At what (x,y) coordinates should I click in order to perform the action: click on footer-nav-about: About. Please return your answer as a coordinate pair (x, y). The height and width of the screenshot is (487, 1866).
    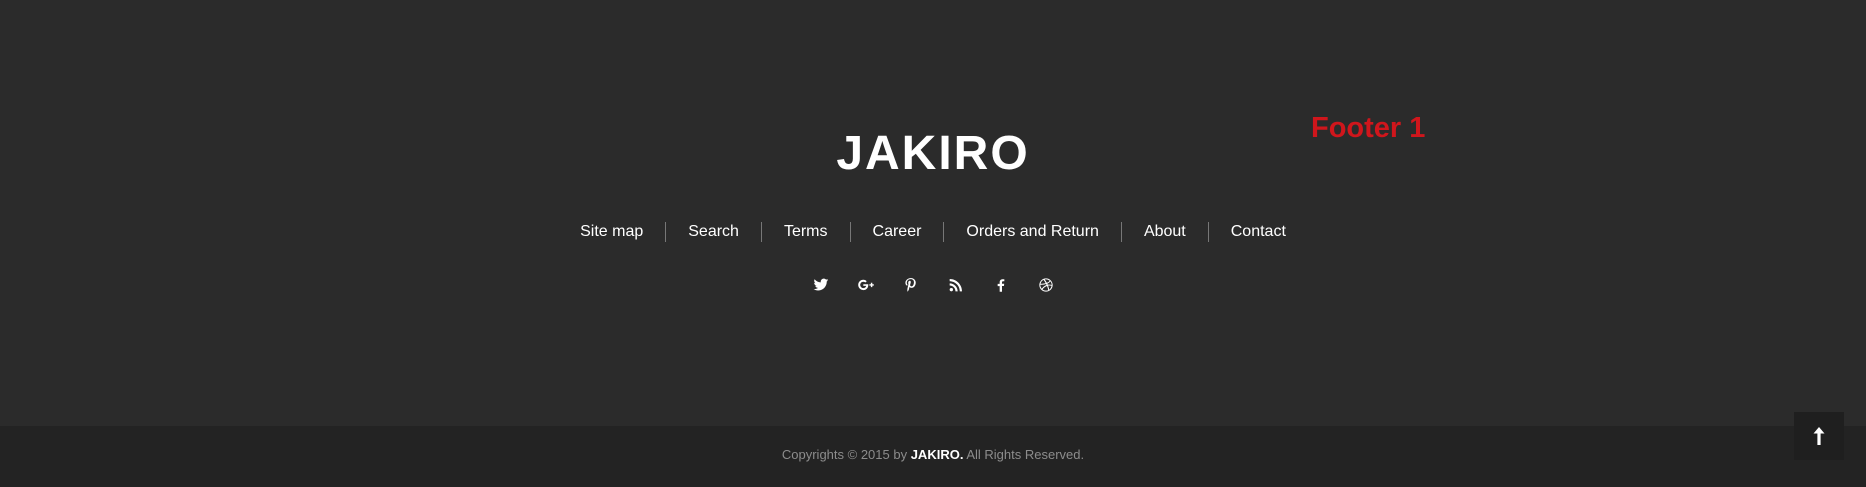
    Looking at the image, I should click on (1164, 232).